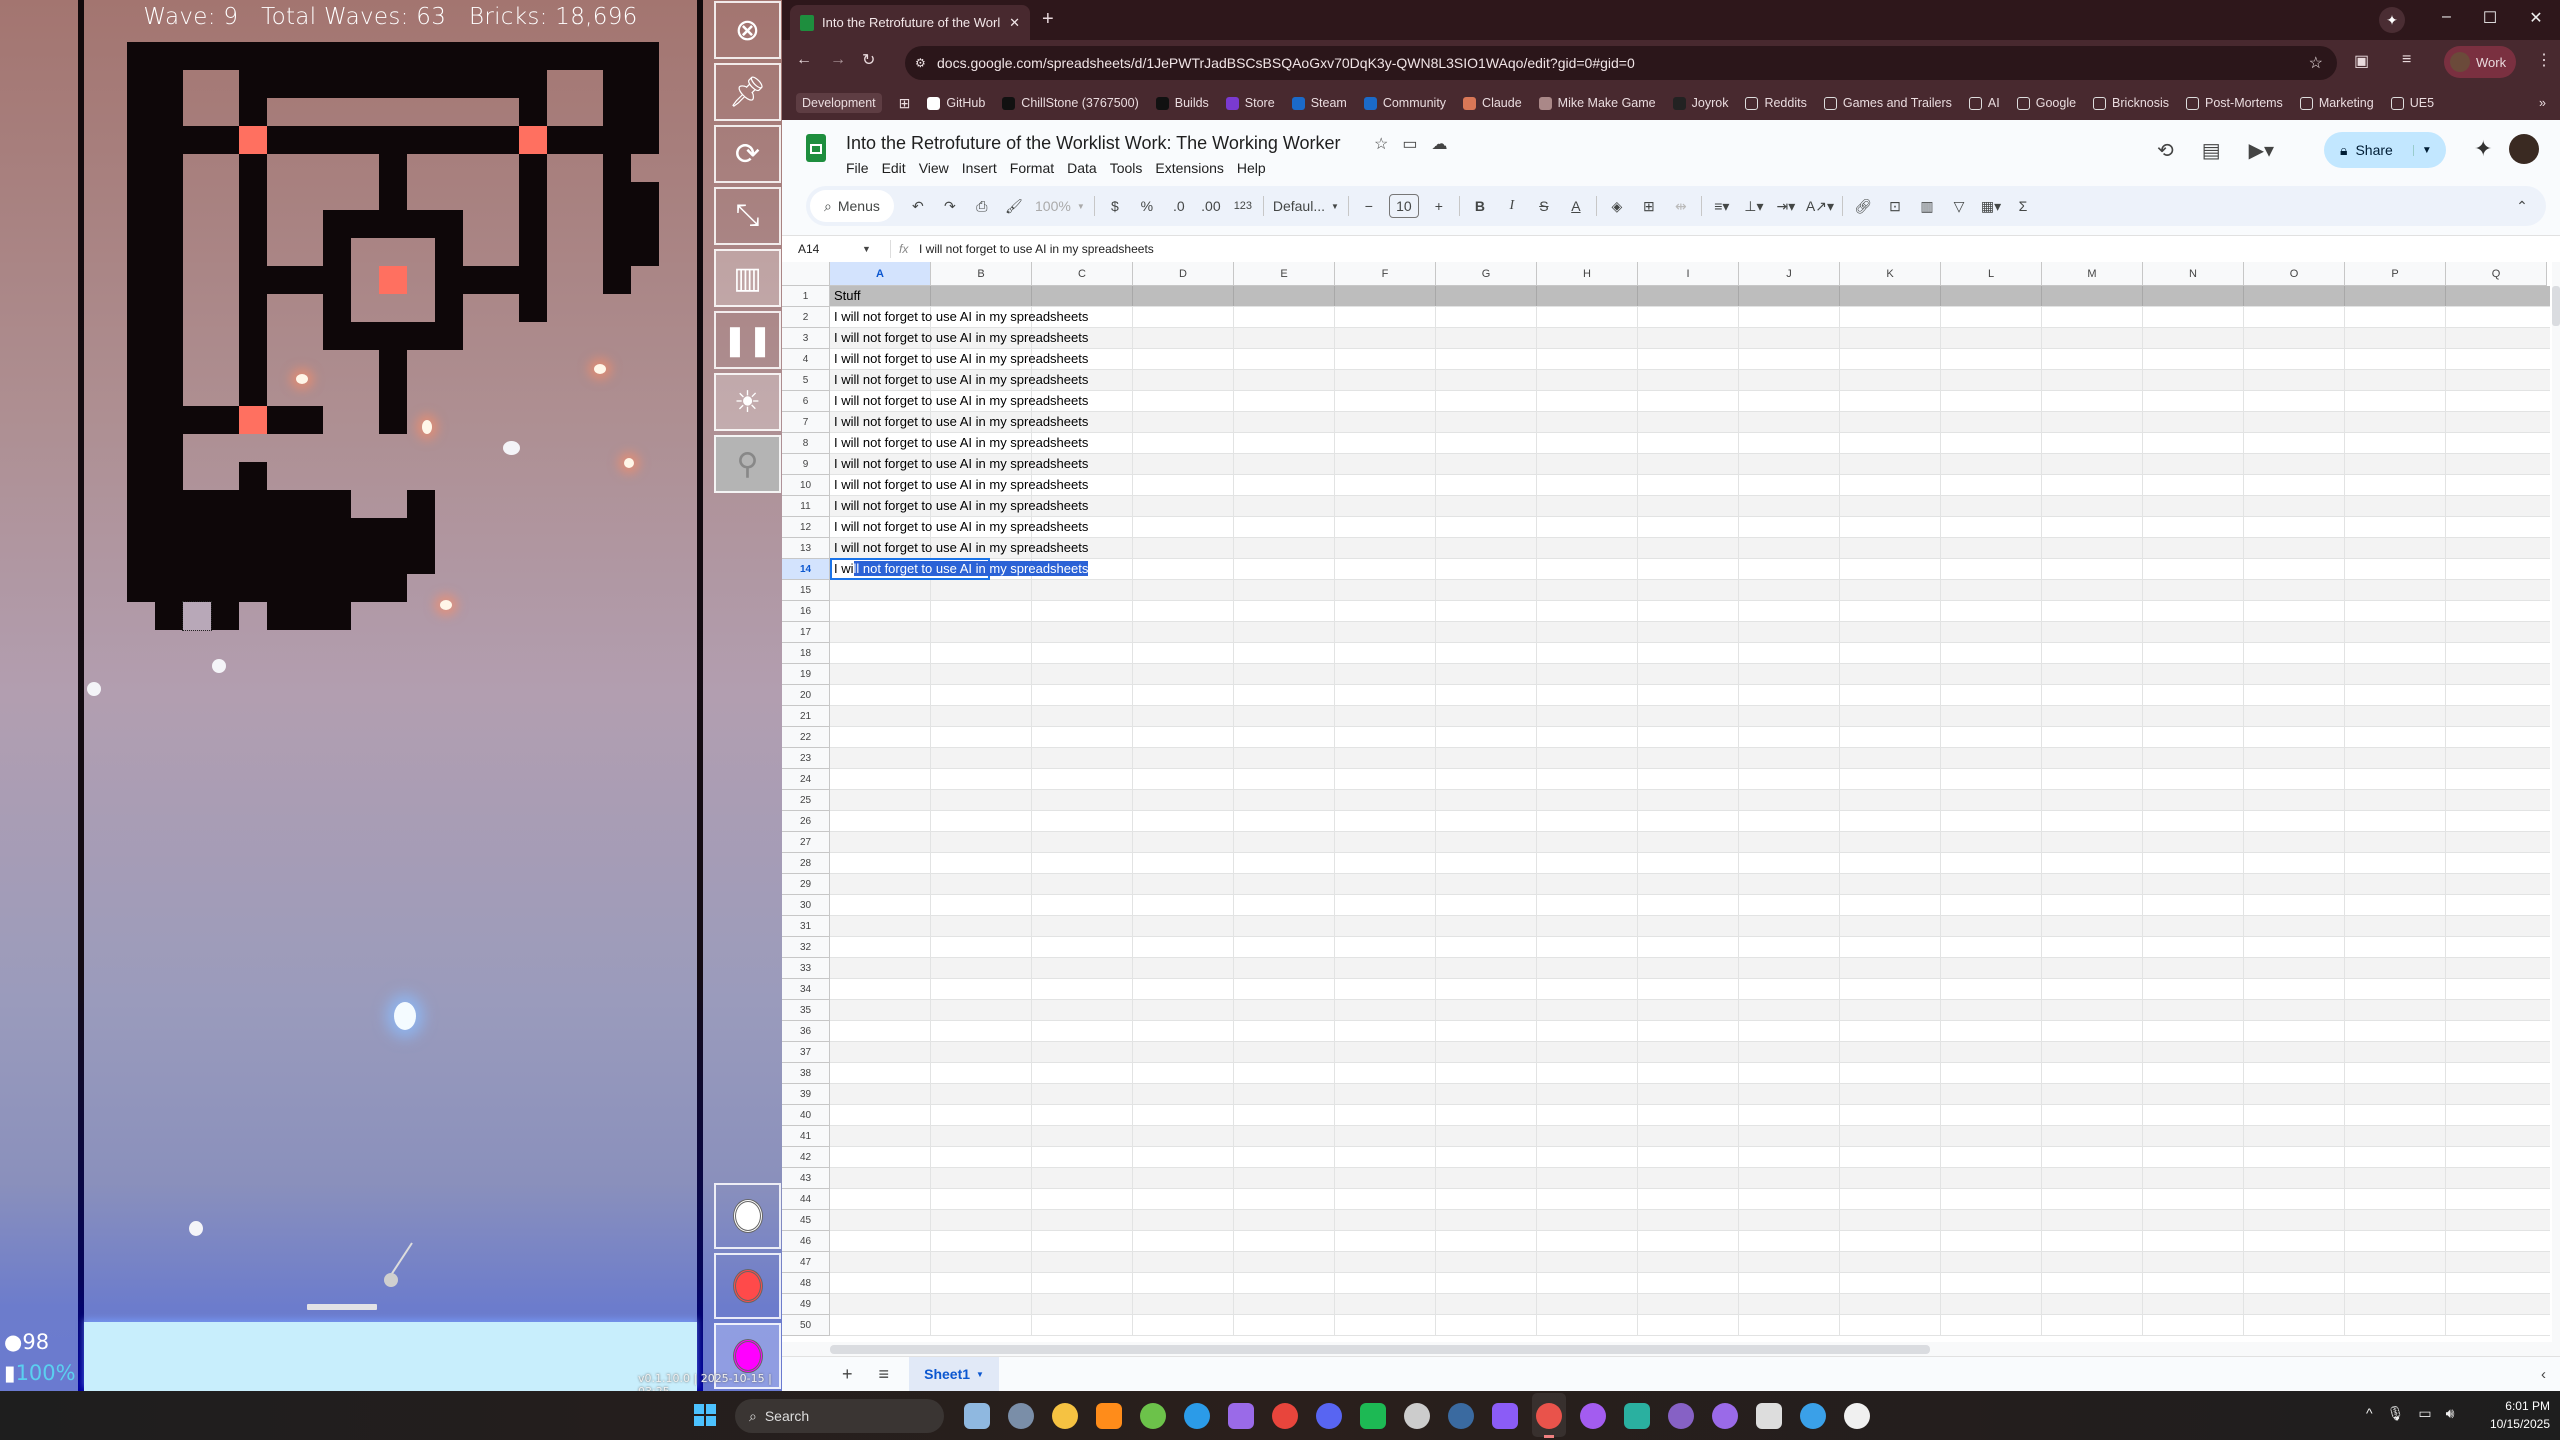 This screenshot has width=2560, height=1440. Describe the element at coordinates (806, 674) in the screenshot. I see `row-header: 19` at that location.